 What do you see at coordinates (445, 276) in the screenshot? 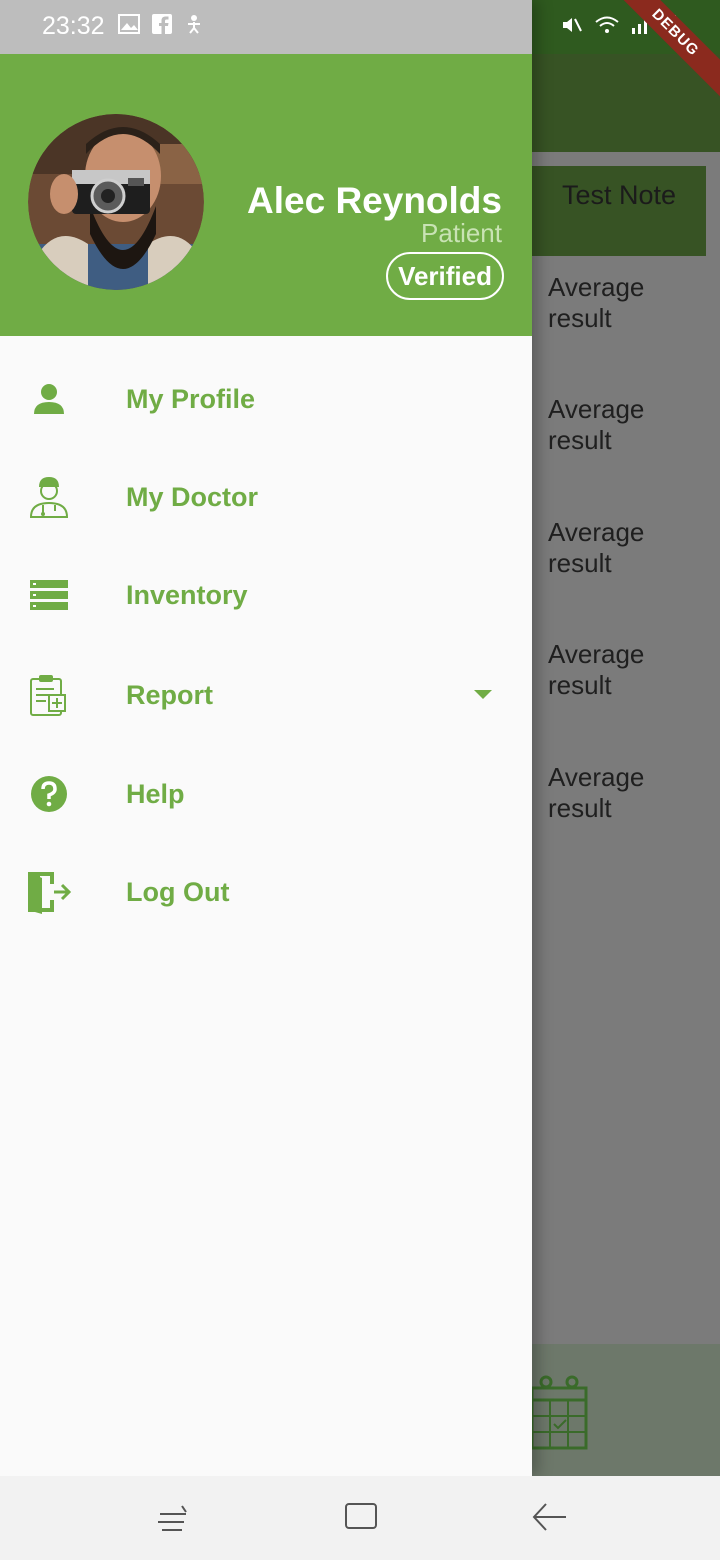
I see `verified-badge: Verified` at bounding box center [445, 276].